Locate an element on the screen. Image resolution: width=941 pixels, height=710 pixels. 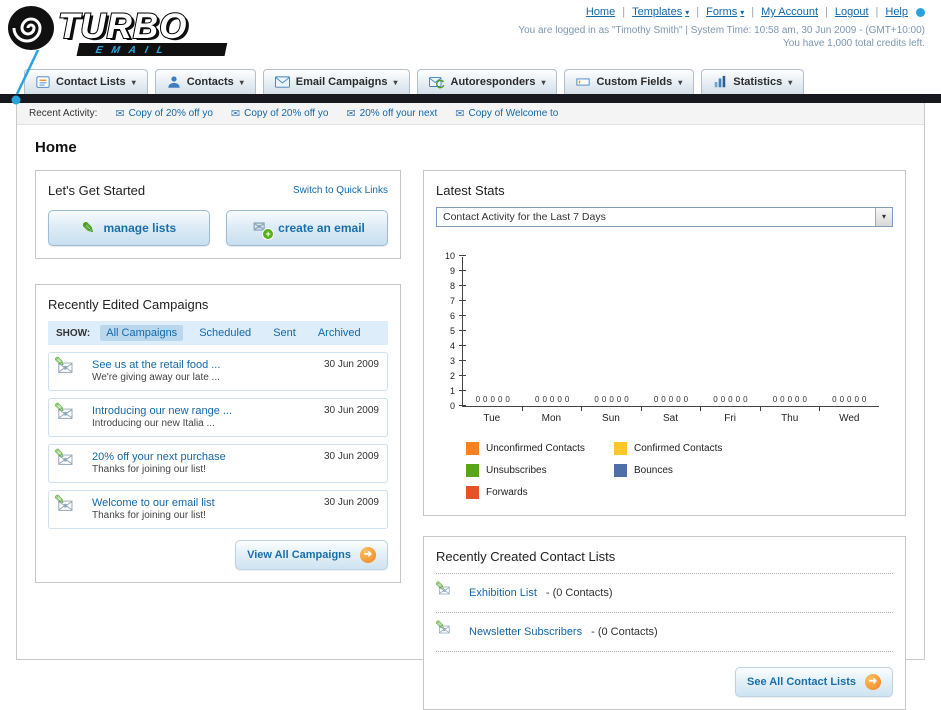
chart-x-axis: Tue Mon Sun Sat Fri Thu Wed is located at coordinates (670, 415).